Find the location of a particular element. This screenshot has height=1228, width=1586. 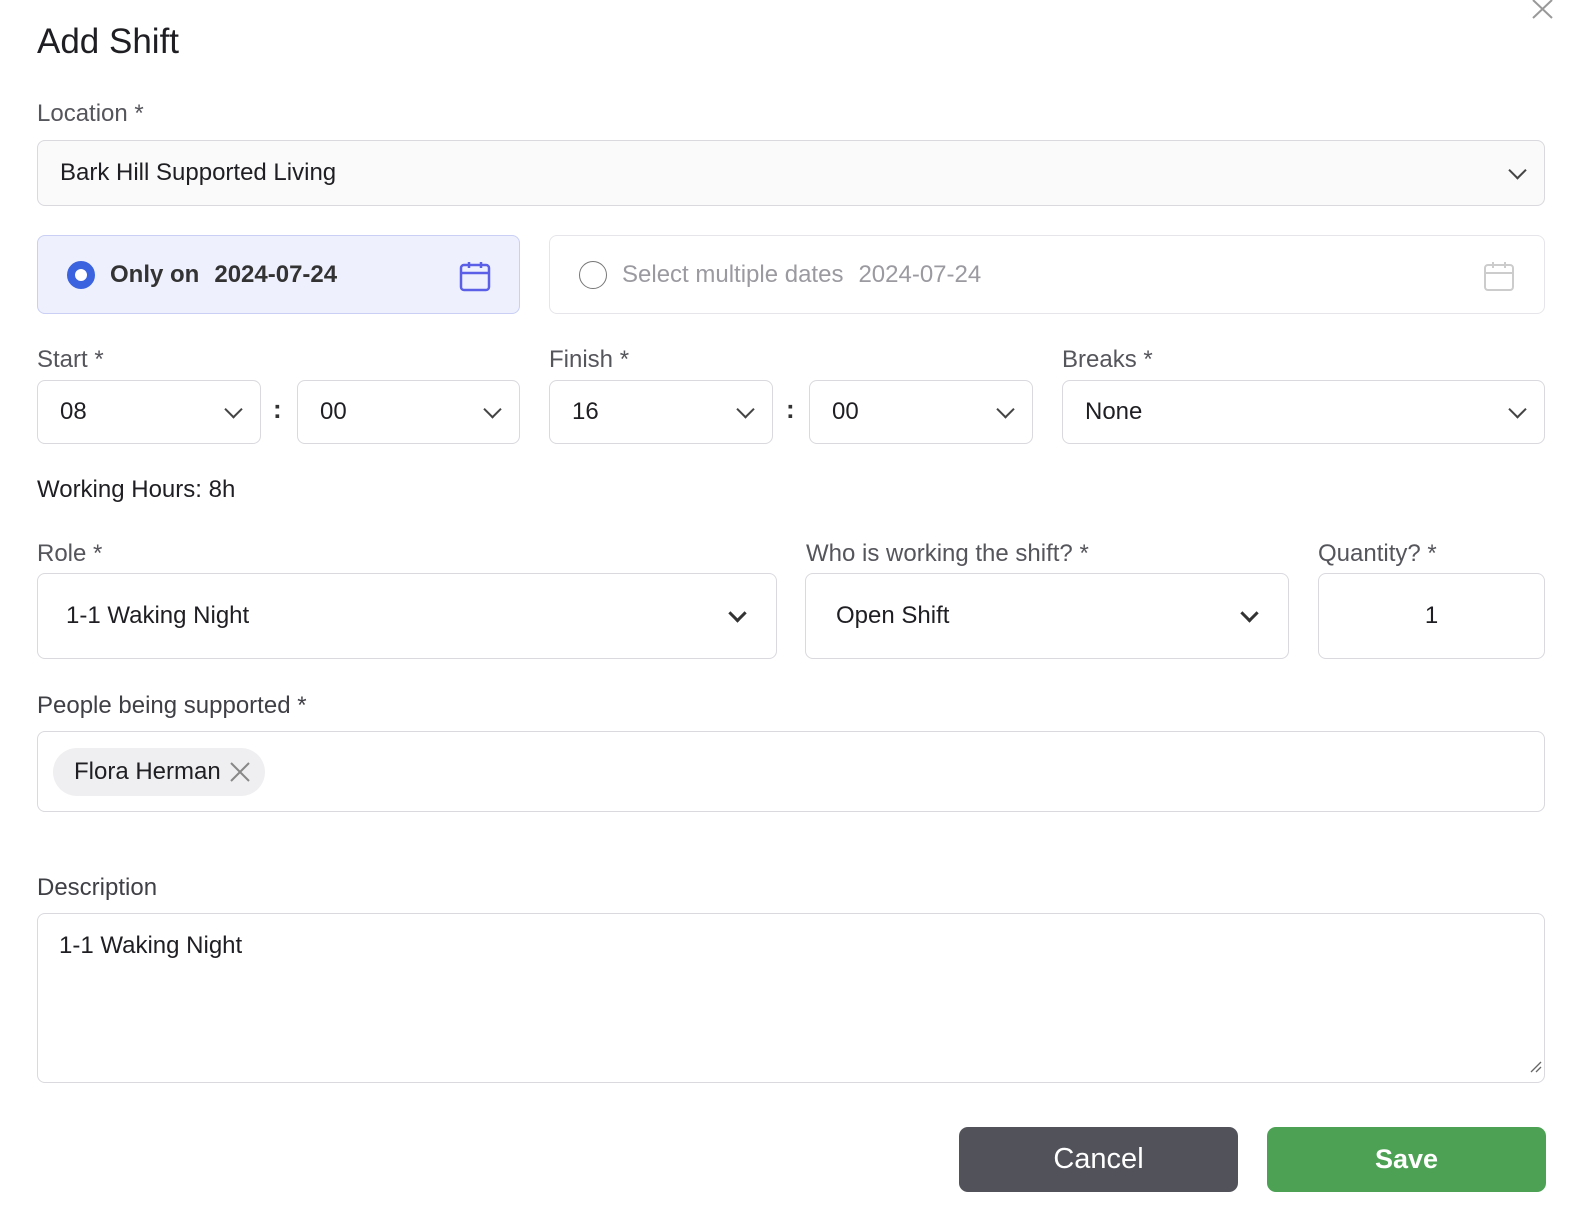

start-minute-value: 00 is located at coordinates (333, 411).